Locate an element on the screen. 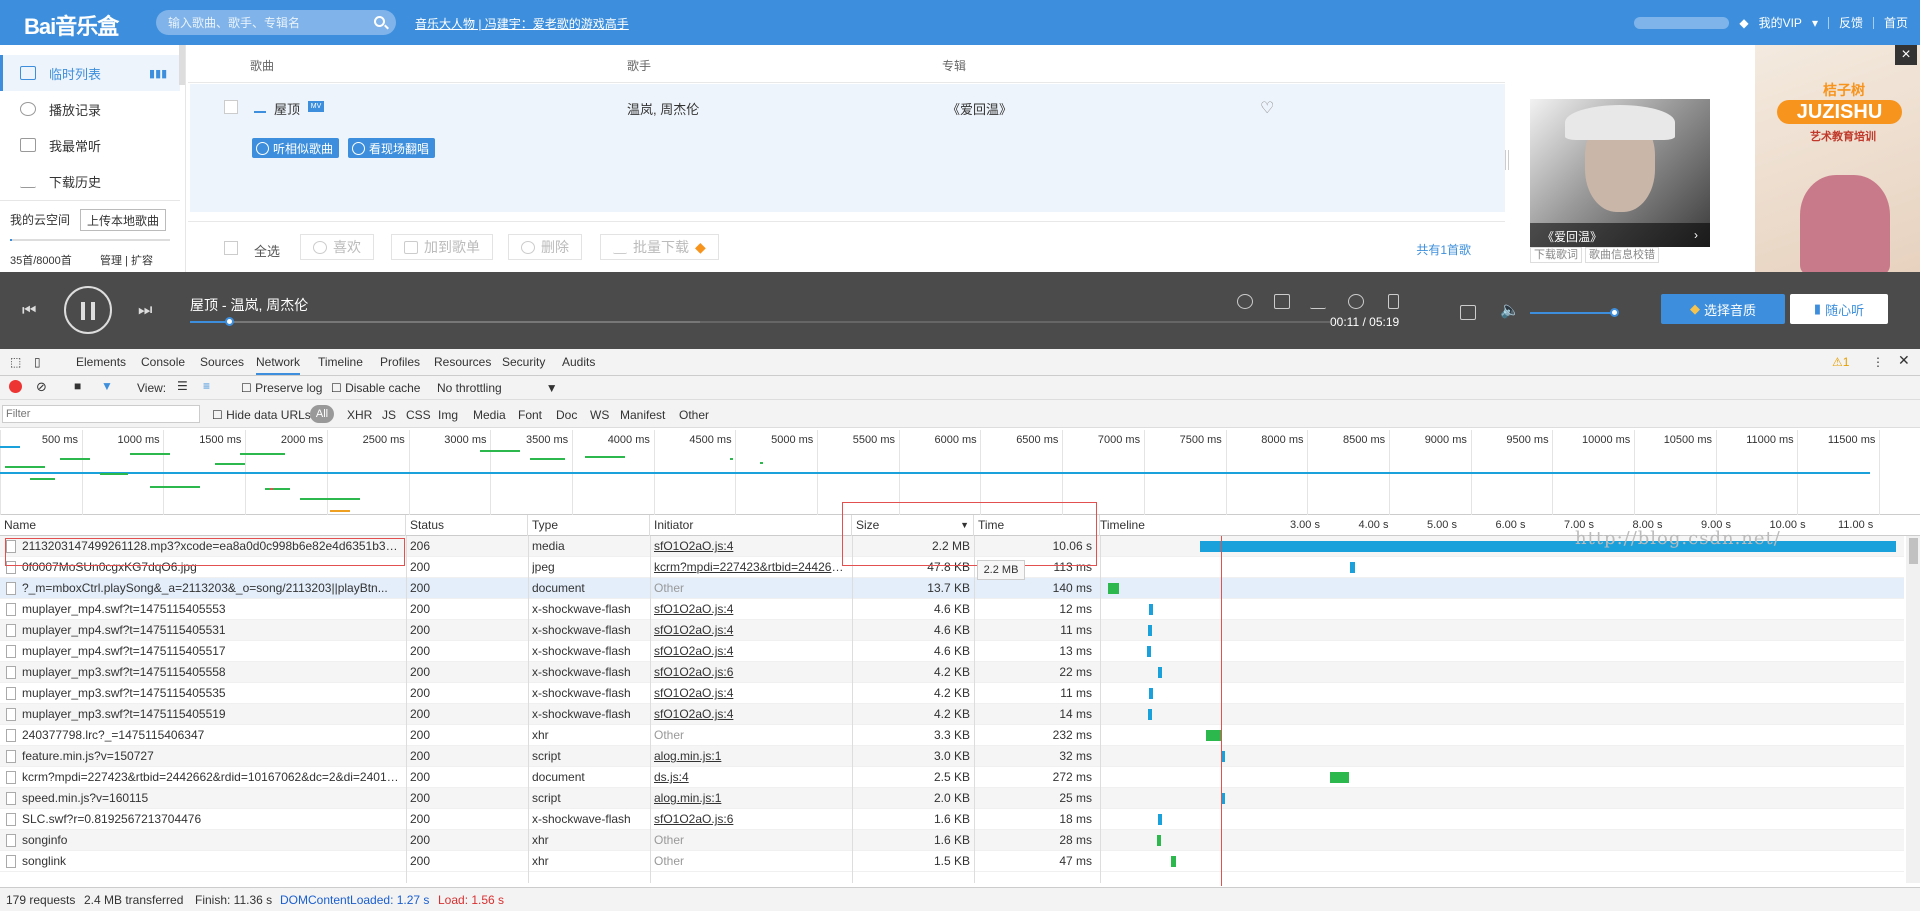  username-blurred is located at coordinates (1682, 22).